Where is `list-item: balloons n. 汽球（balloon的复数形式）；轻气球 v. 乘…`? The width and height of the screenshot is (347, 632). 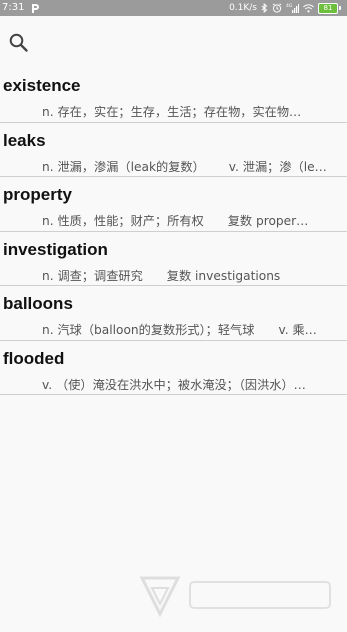
list-item: balloons n. 汽球（balloon的复数形式）；轻气球 v. 乘… is located at coordinates (173, 313).